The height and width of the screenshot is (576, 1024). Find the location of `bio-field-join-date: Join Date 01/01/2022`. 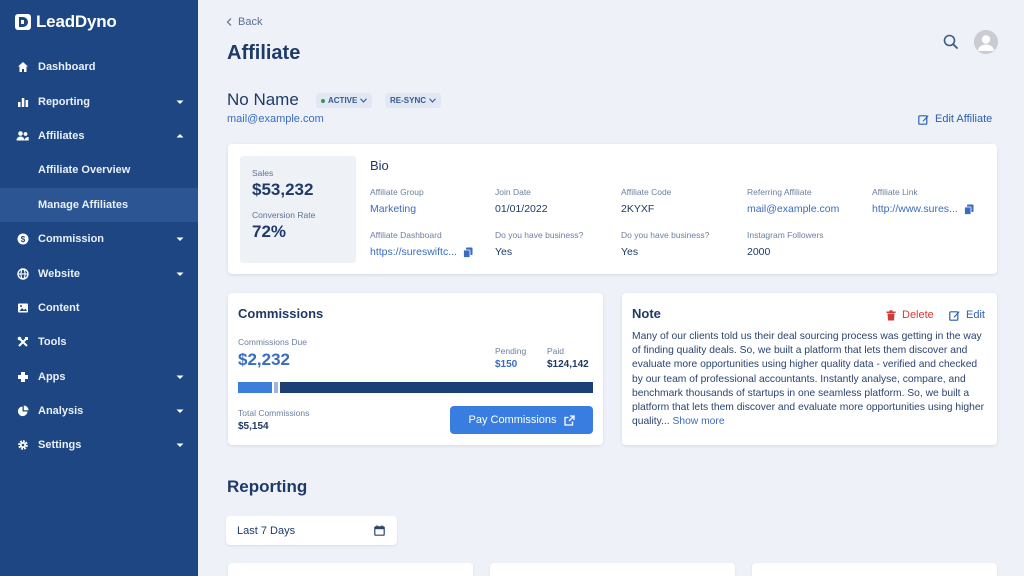

bio-field-join-date: Join Date 01/01/2022 is located at coordinates (521, 201).